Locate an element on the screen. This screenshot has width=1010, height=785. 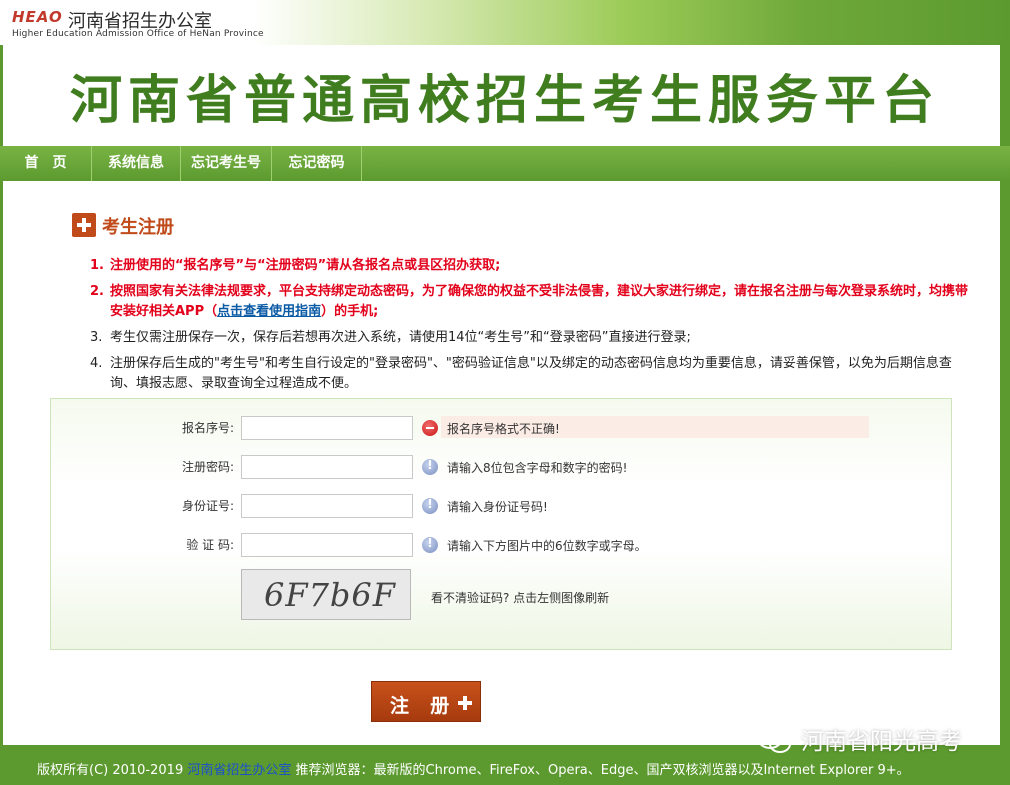
id-number-input is located at coordinates (327, 506).